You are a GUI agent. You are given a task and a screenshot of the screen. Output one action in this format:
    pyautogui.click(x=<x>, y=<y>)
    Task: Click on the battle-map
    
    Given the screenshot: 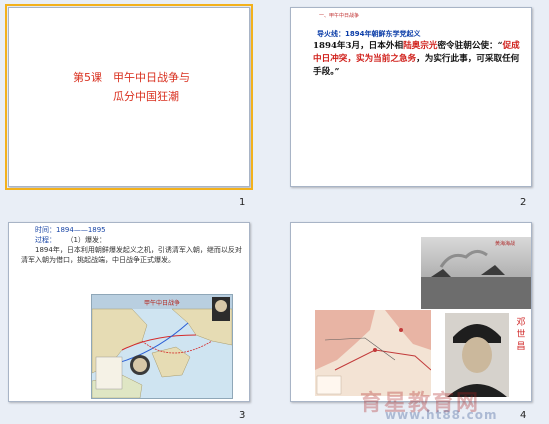 What is the action you would take?
    pyautogui.click(x=373, y=353)
    